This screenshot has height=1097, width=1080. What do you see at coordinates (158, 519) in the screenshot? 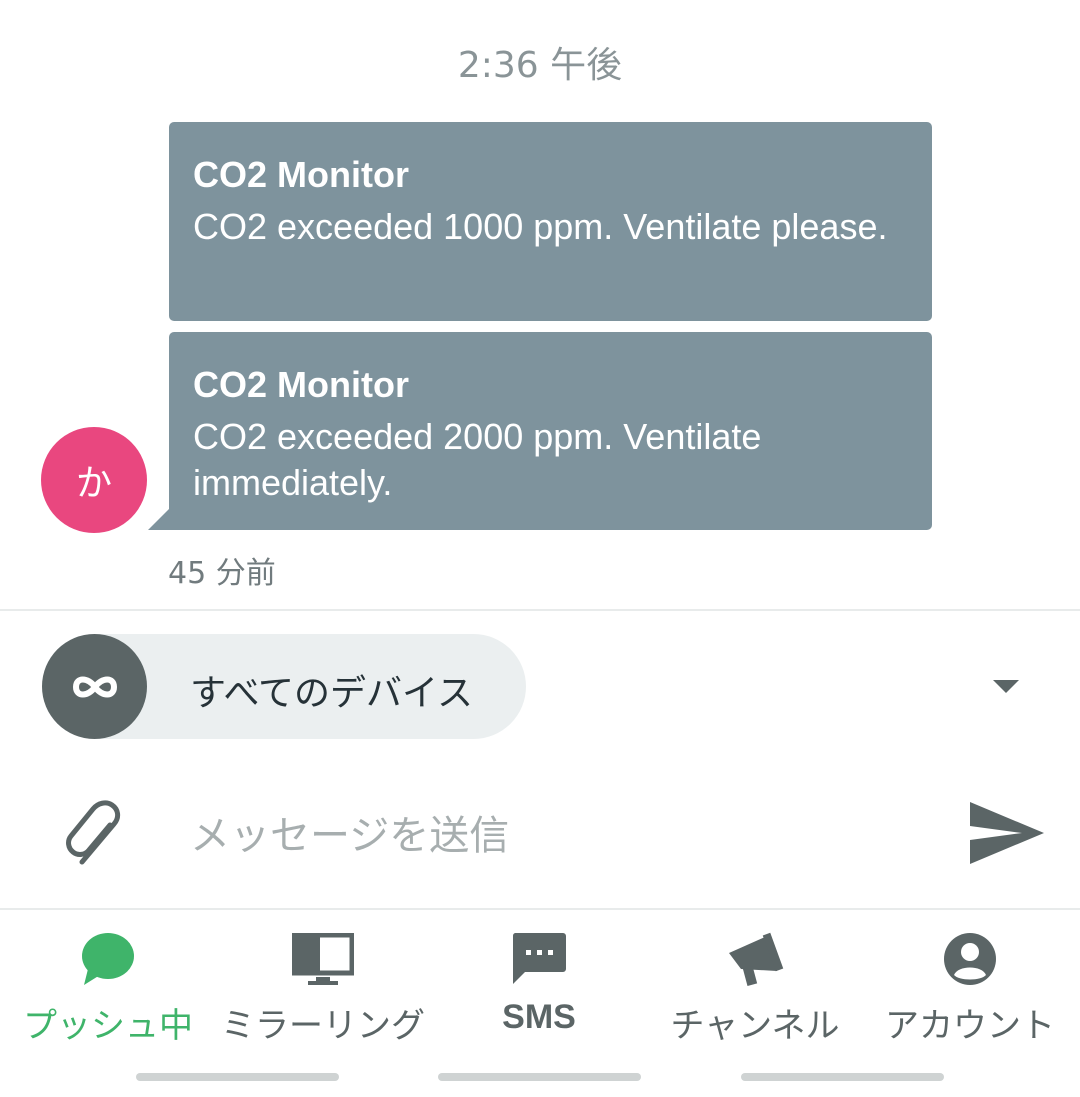
I see `message-bubble-tail` at bounding box center [158, 519].